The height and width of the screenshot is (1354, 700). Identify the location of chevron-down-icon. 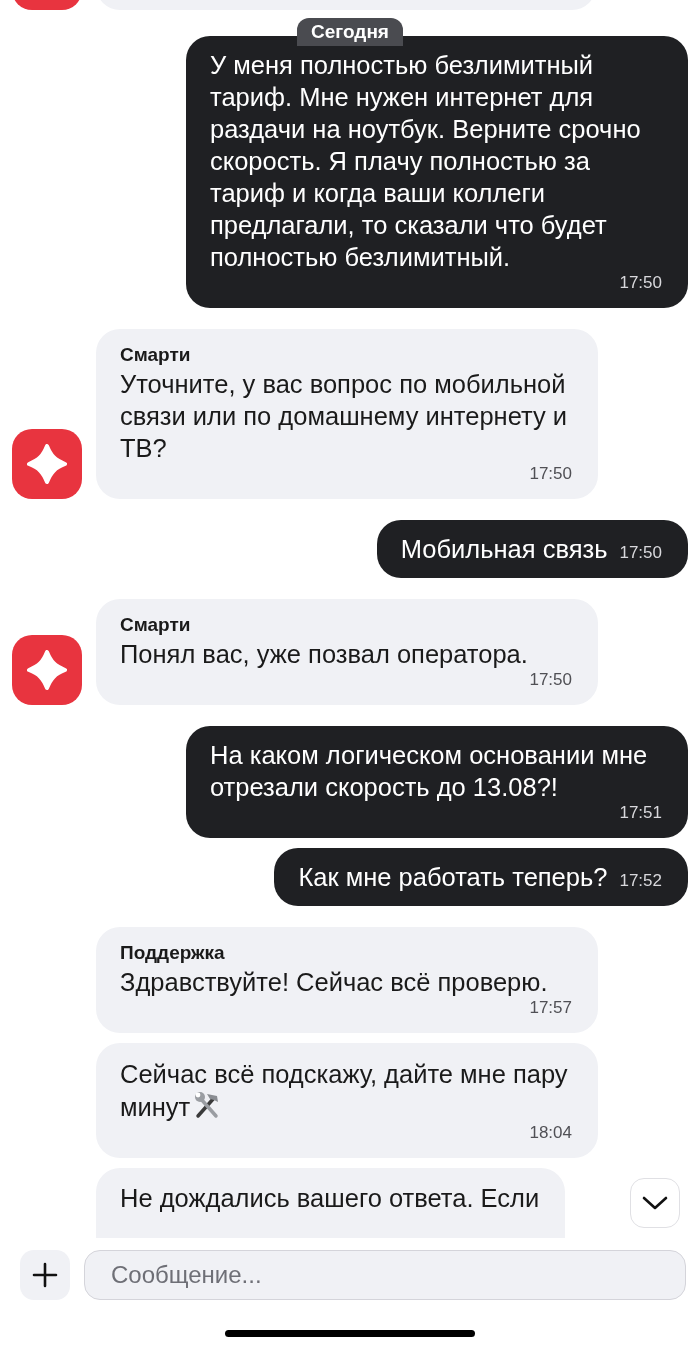
(655, 1203).